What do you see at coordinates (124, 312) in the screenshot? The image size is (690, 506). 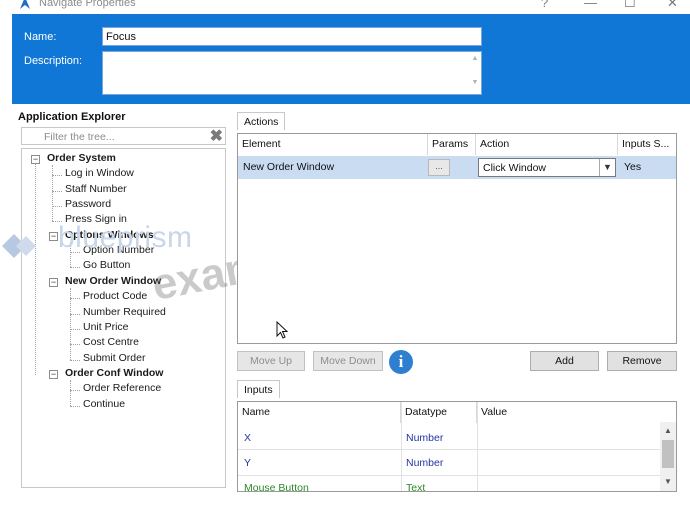 I see `tree-node: Number Required` at bounding box center [124, 312].